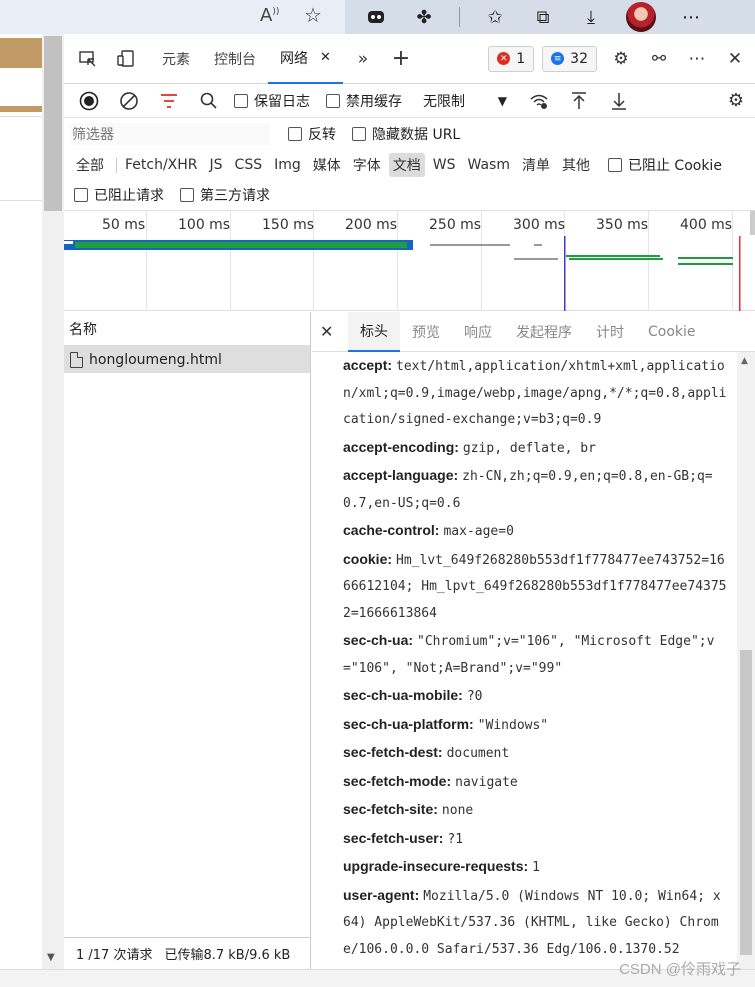  What do you see at coordinates (406, 134) in the screenshot?
I see `hide-data-url-checkbox: 隐藏数据 URL` at bounding box center [406, 134].